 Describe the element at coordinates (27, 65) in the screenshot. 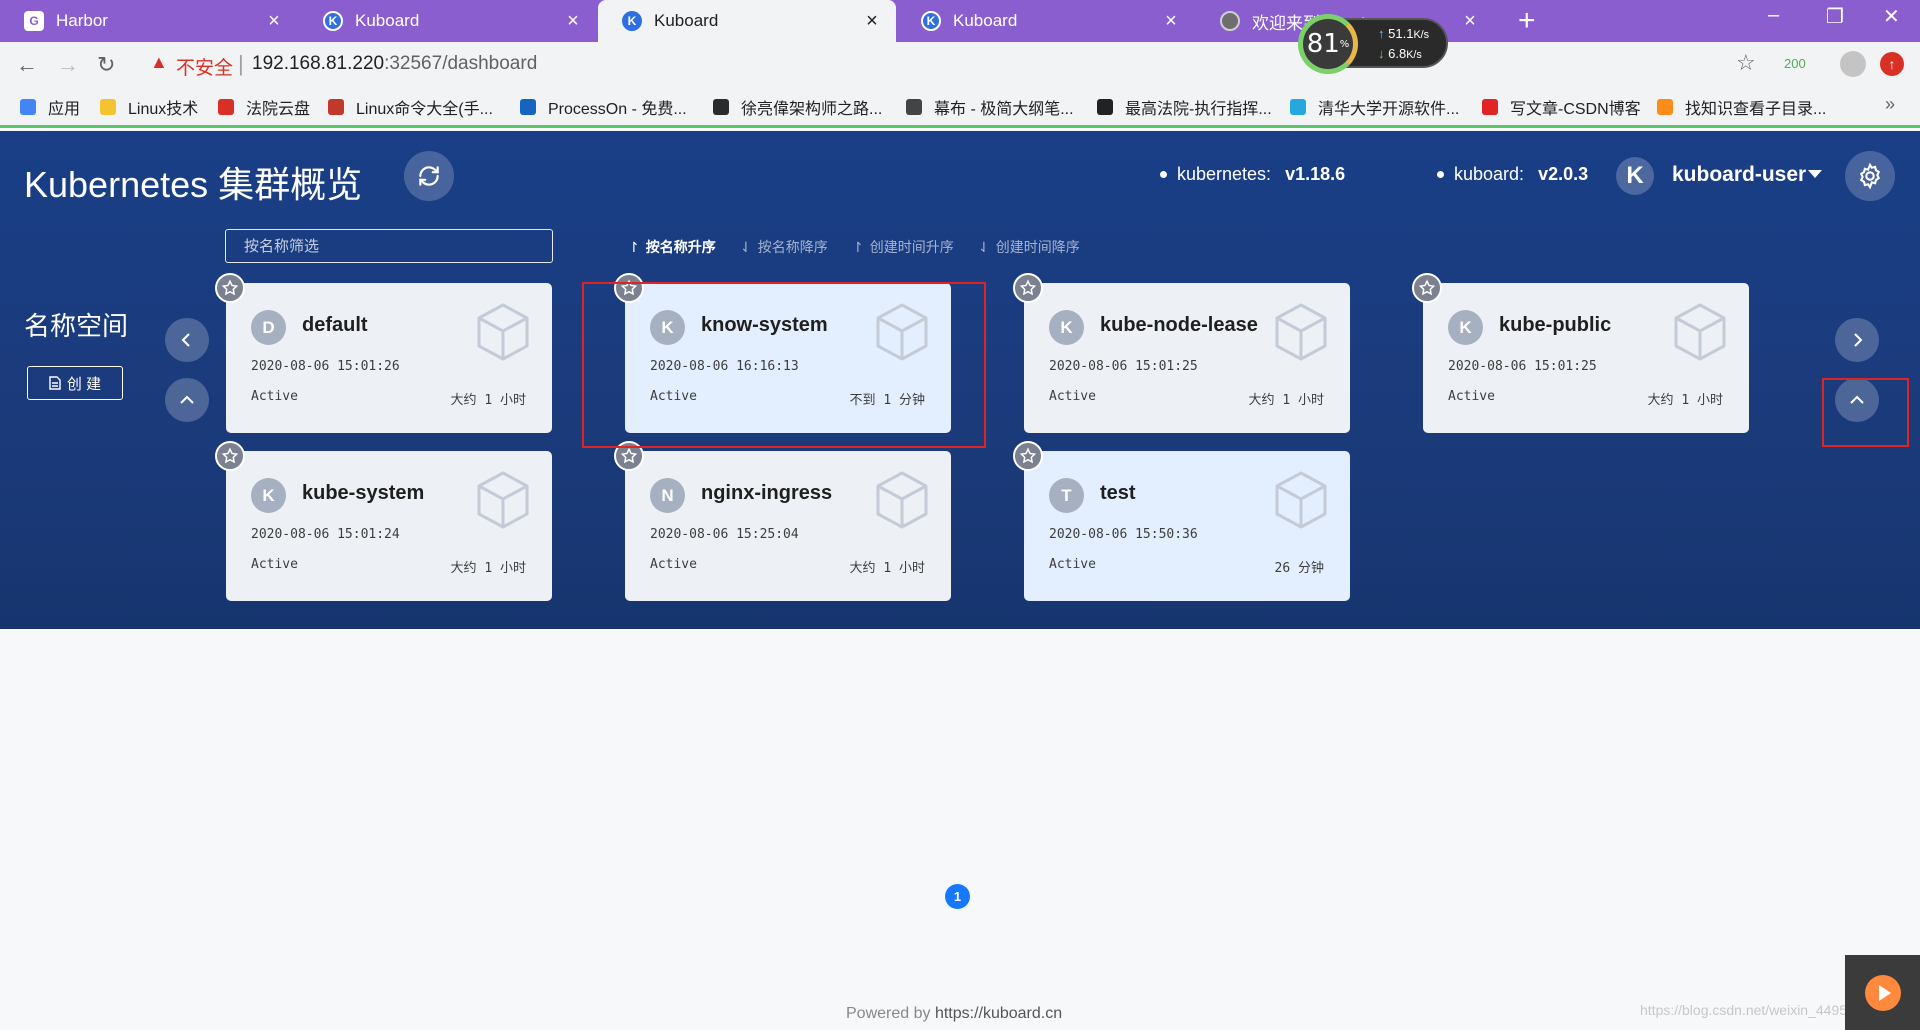

I see `back-icon: ←` at that location.